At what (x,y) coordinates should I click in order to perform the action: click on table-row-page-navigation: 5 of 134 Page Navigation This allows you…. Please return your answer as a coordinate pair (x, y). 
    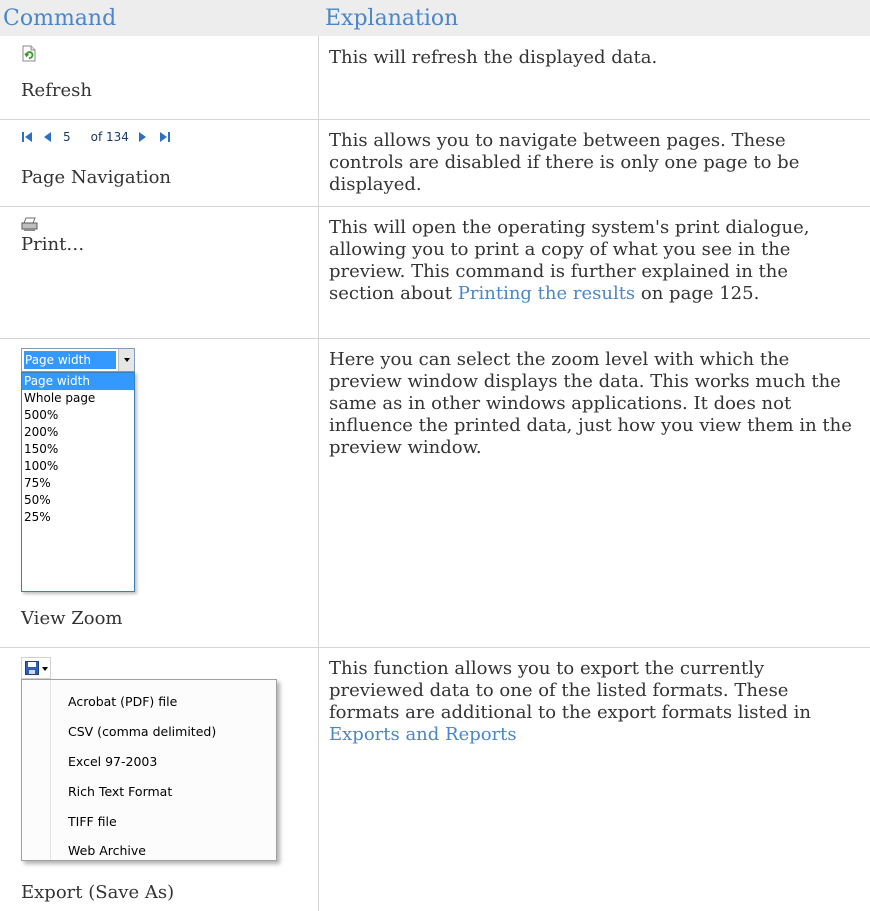
    Looking at the image, I should click on (435, 163).